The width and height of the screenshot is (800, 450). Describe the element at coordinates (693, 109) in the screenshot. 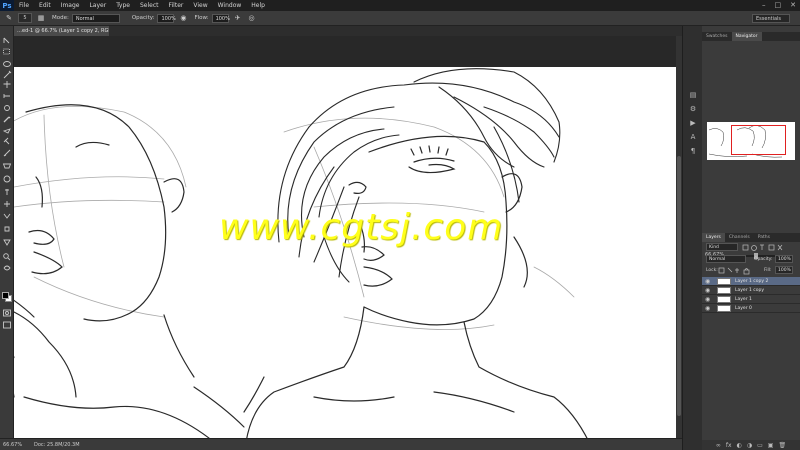

I see `properties-icon: ⚙` at that location.